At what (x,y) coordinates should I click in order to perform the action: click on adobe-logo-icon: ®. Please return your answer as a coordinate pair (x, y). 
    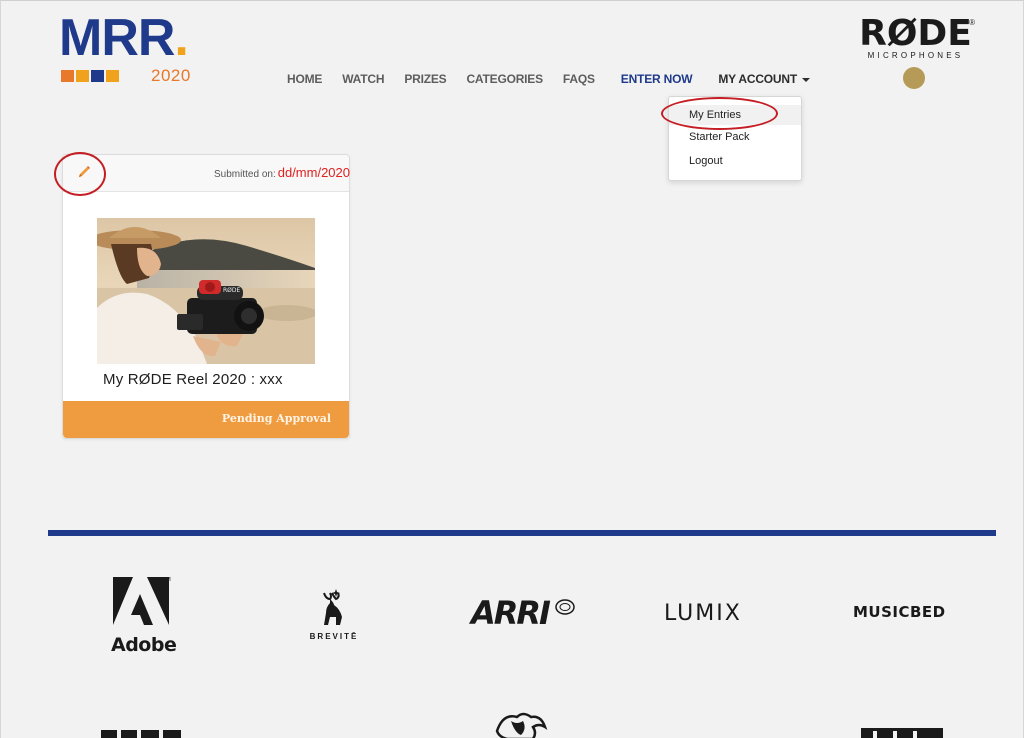
    Looking at the image, I should click on (142, 600).